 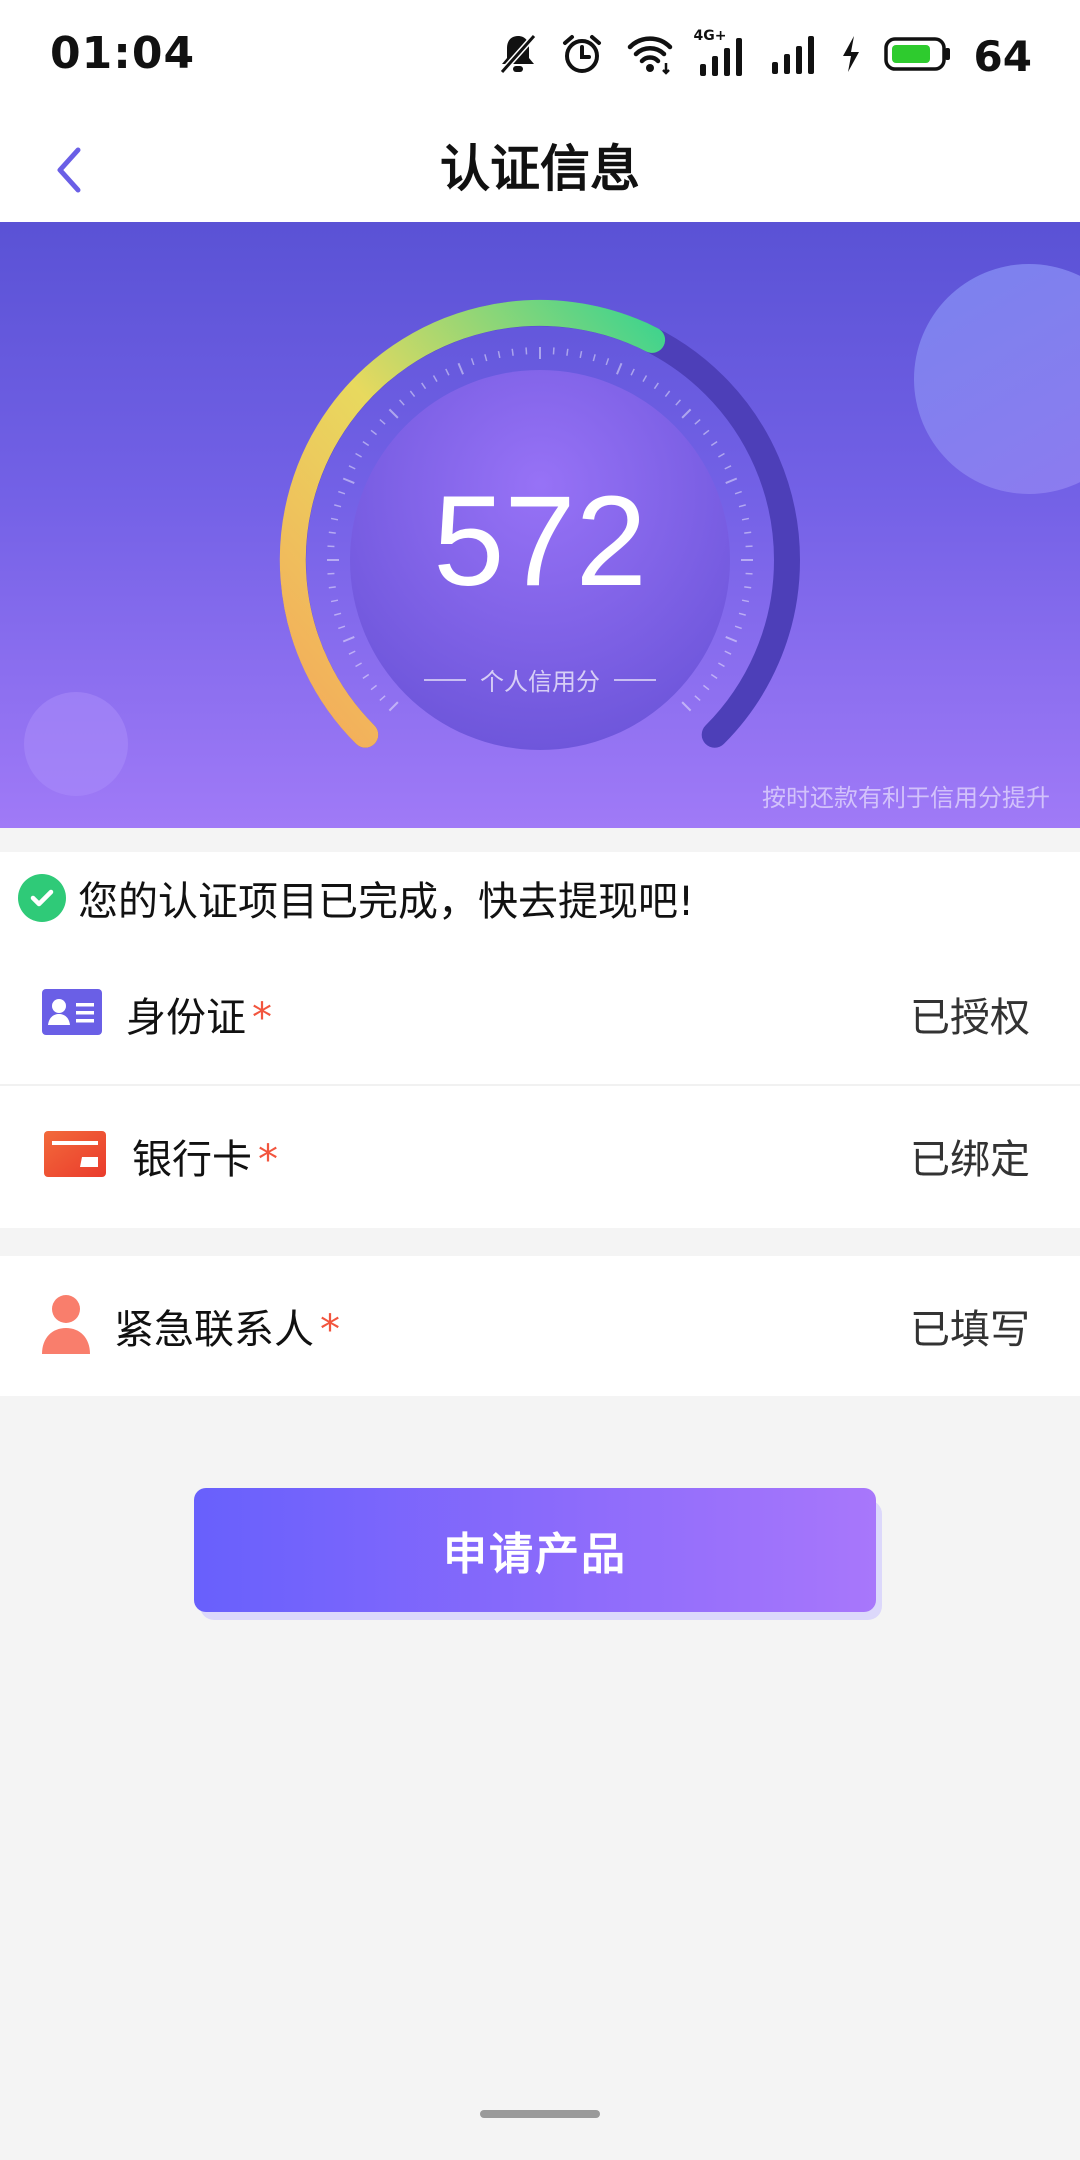 I want to click on bank-card-label: 银行卡 *, so click(x=205, y=1156).